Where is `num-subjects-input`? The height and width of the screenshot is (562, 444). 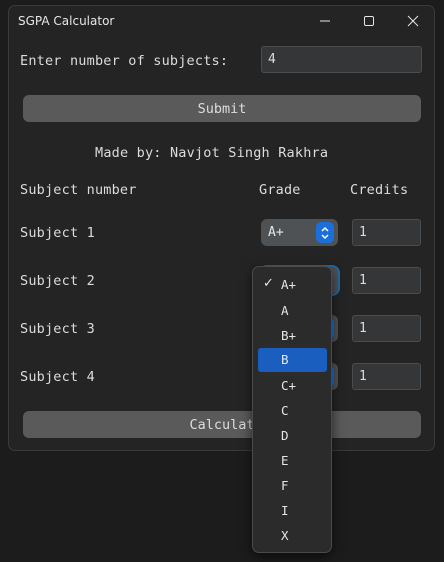
num-subjects-input is located at coordinates (341, 59).